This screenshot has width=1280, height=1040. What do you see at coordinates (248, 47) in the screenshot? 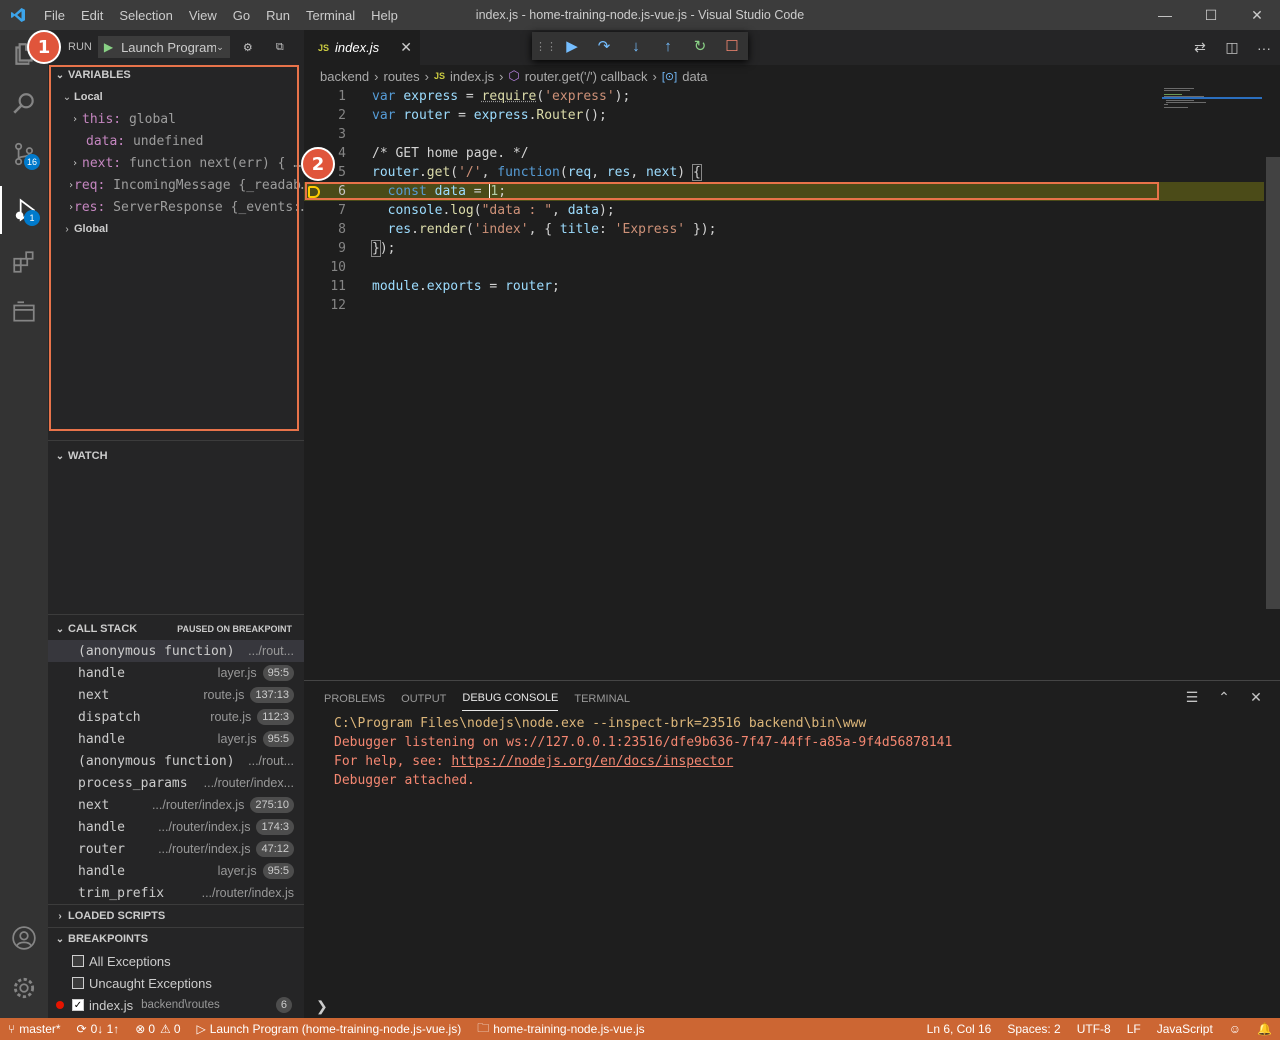
I see `open-launch-json-gear-icon: ⚙` at bounding box center [248, 47].